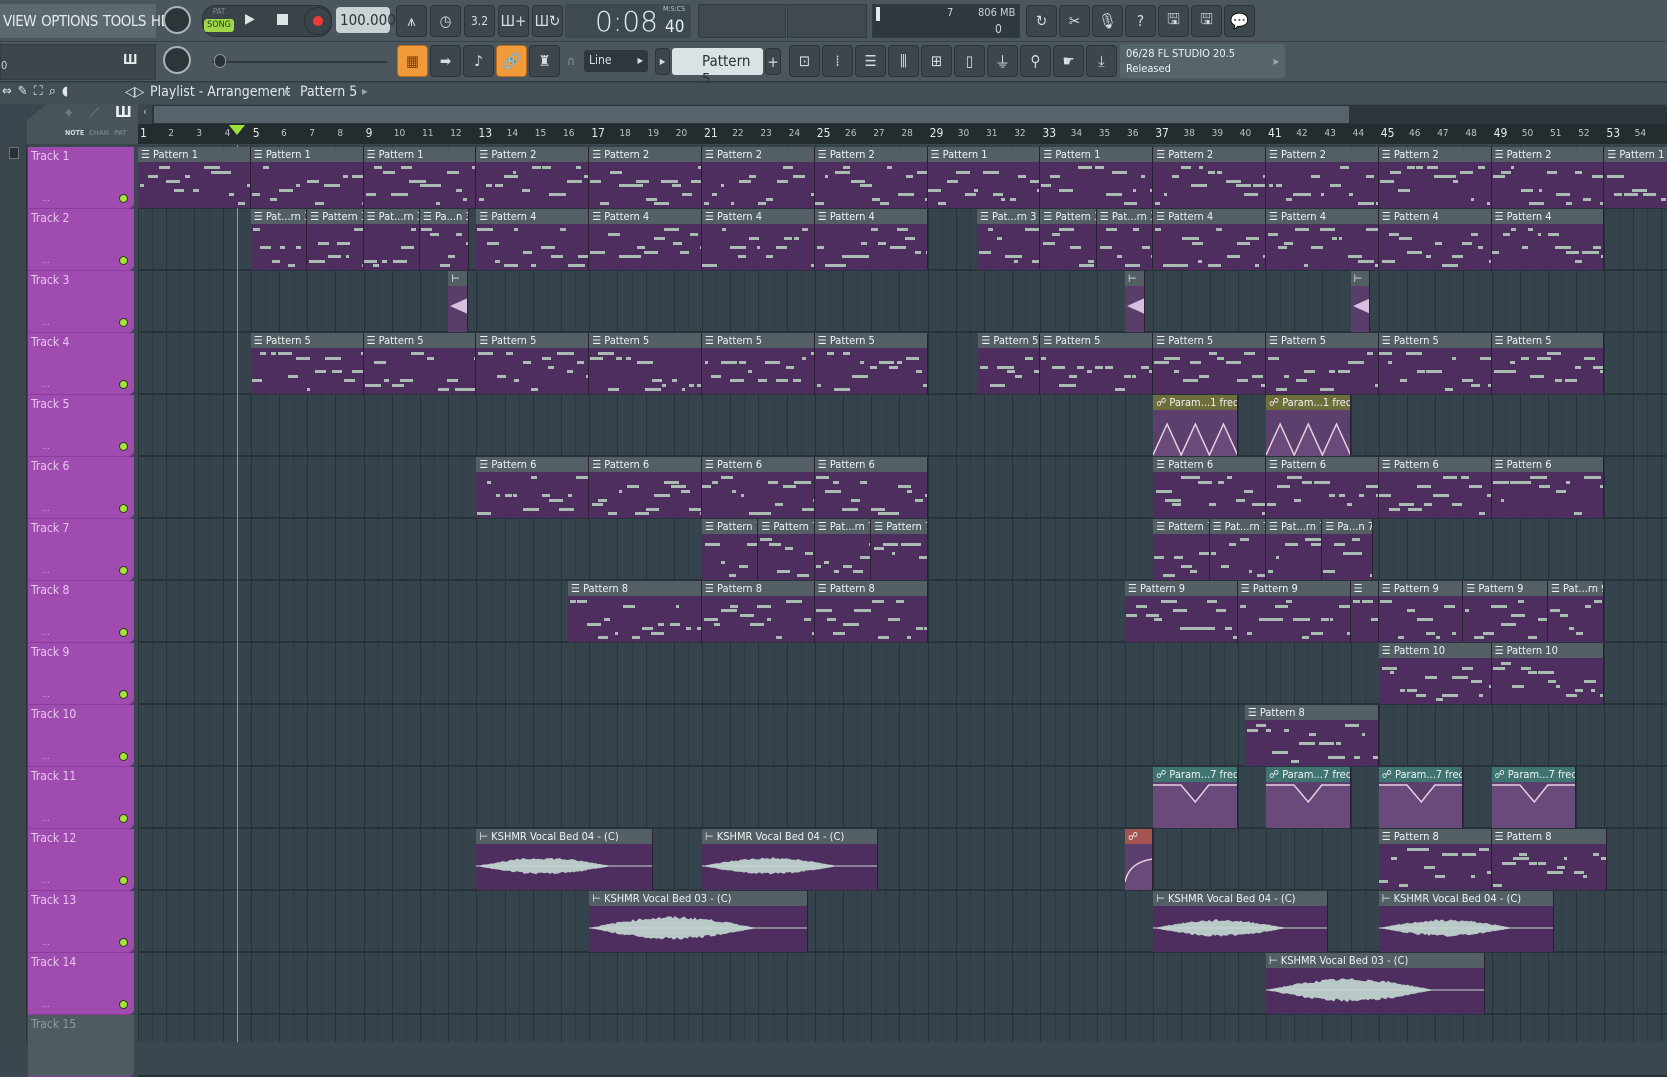 This screenshot has height=1077, width=1667. I want to click on clip-header: ⊢ KSHMR Vocal Bed 04 - (C), so click(563, 836).